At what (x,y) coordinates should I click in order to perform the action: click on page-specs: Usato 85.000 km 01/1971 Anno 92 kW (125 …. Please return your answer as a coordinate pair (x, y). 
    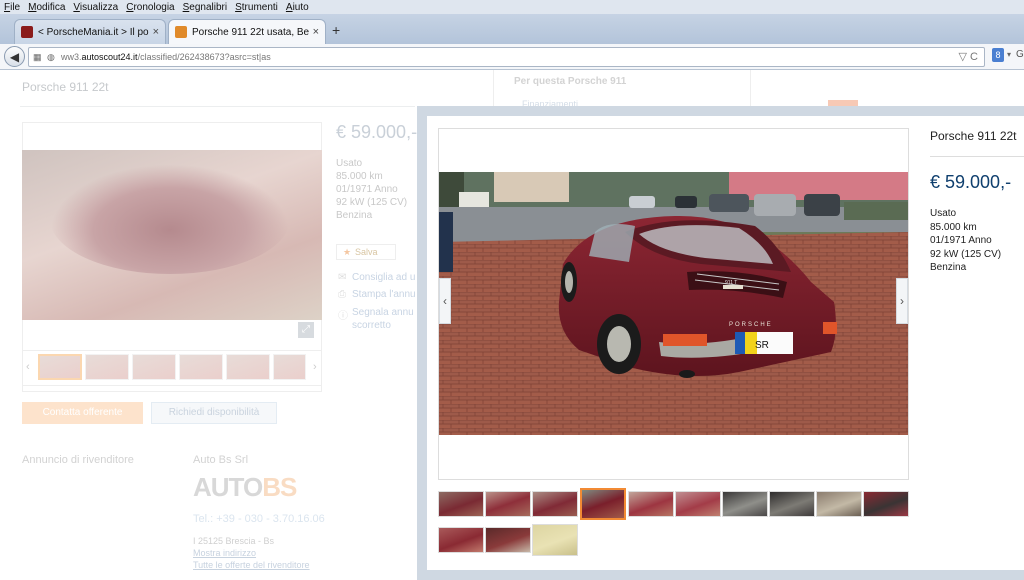
    Looking at the image, I should click on (371, 189).